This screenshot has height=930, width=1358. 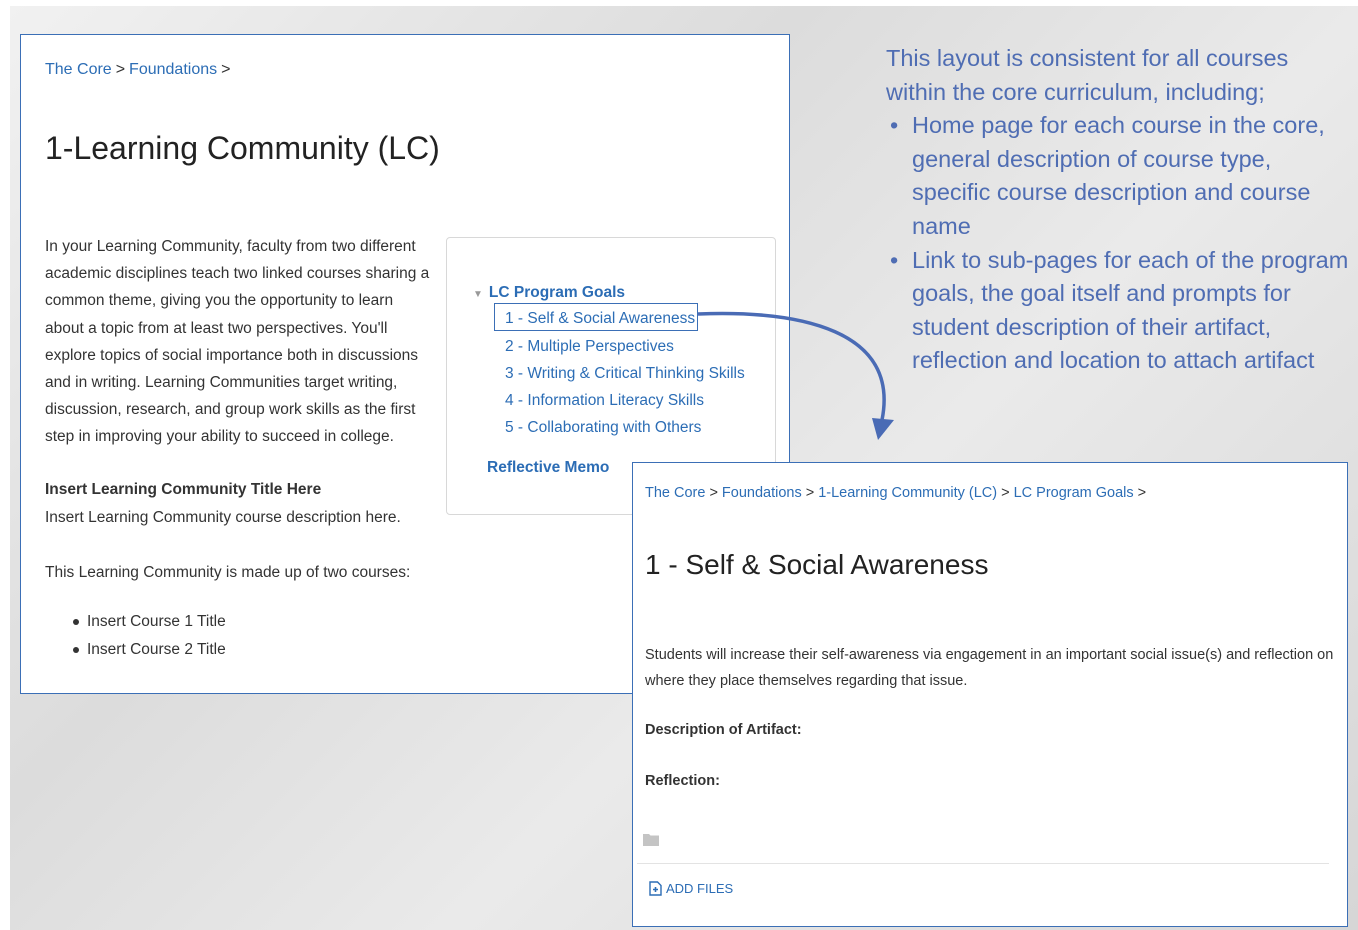 What do you see at coordinates (983, 863) in the screenshot?
I see `divider` at bounding box center [983, 863].